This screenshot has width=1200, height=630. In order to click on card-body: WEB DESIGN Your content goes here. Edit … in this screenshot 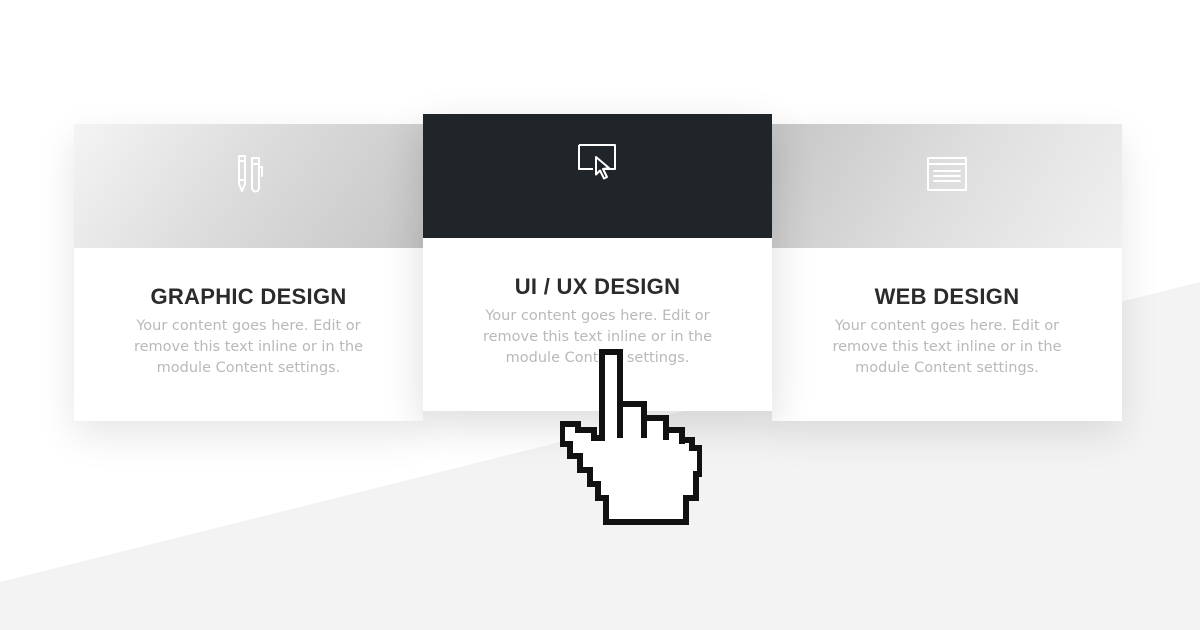, I will do `click(947, 331)`.